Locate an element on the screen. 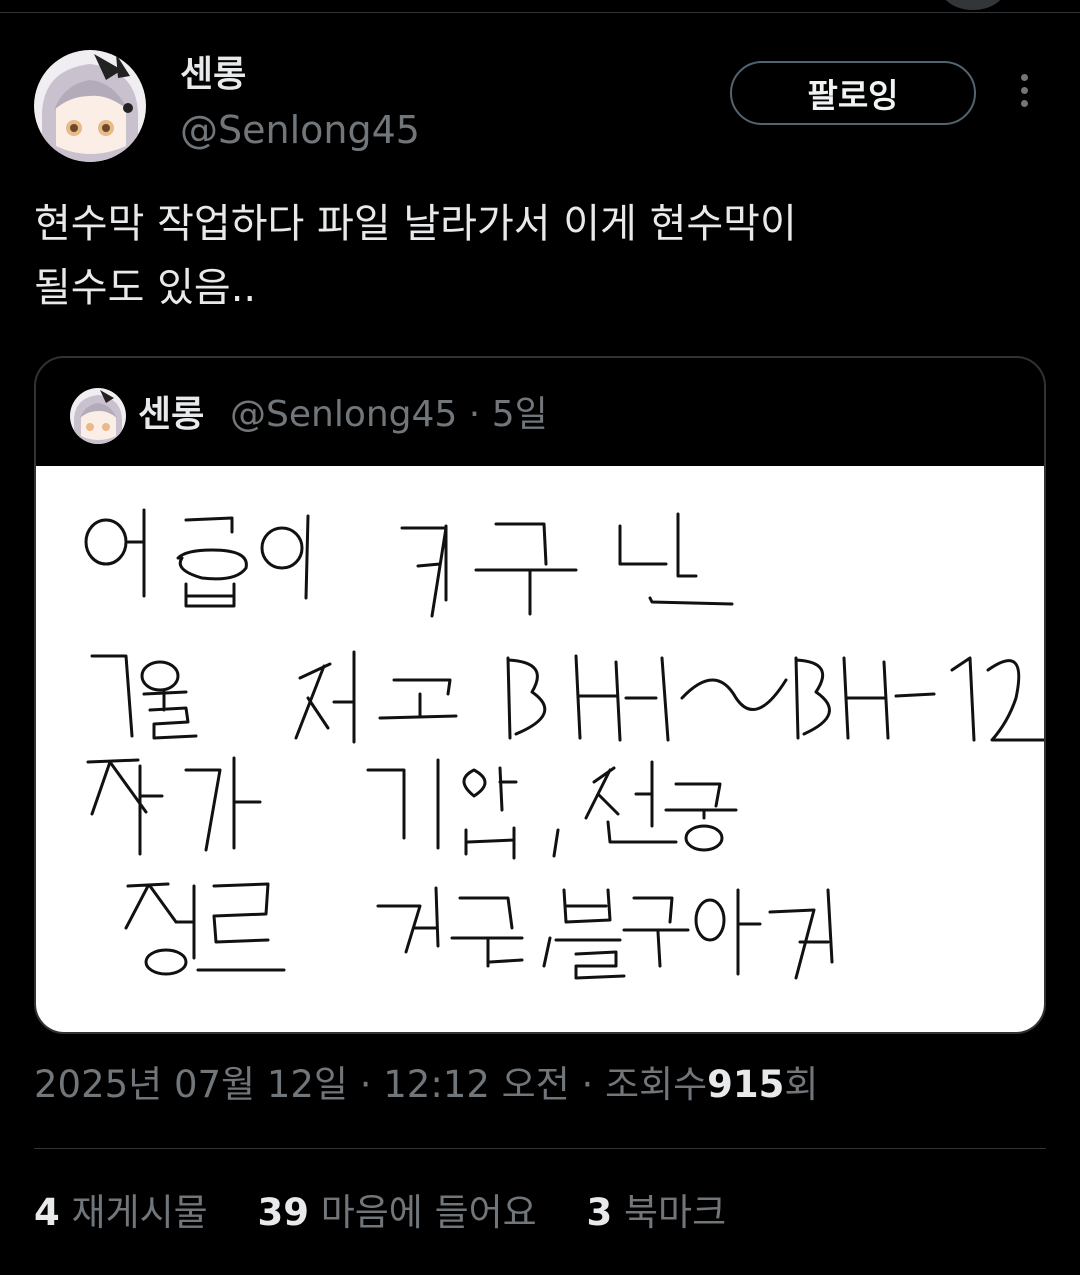 The width and height of the screenshot is (1080, 1275). tweet-text: 현수막 작업하다 파일 날라가서 이게 현수막이 될수도 있음.. is located at coordinates (539, 256).